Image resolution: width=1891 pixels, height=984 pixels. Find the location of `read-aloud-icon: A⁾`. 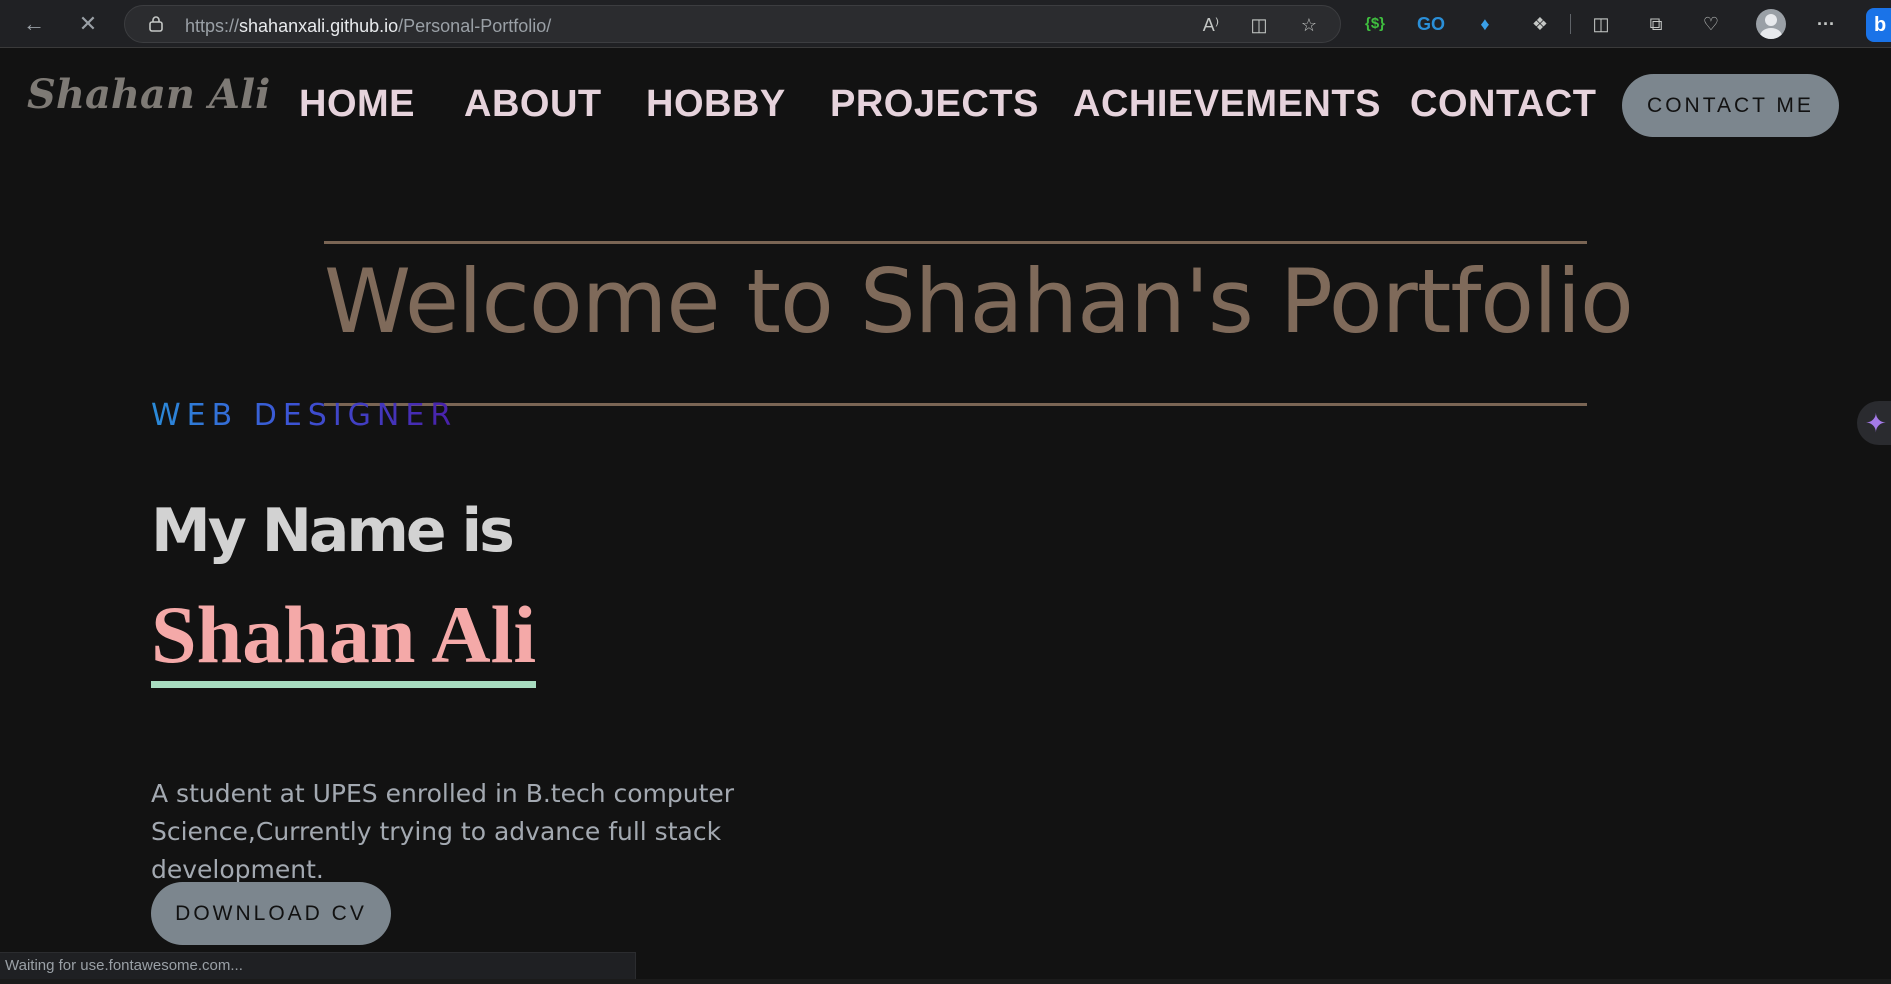

read-aloud-icon: A⁾ is located at coordinates (1211, 25).